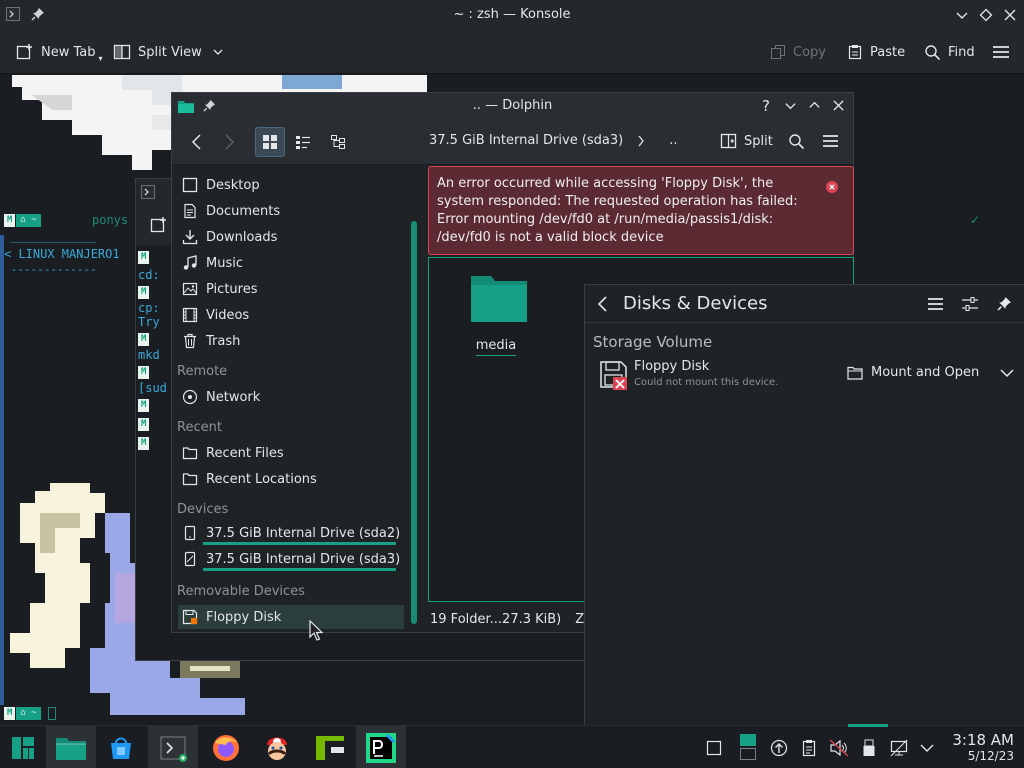 This screenshot has width=1024, height=768. I want to click on k2-prompt-6: M, so click(152, 424).